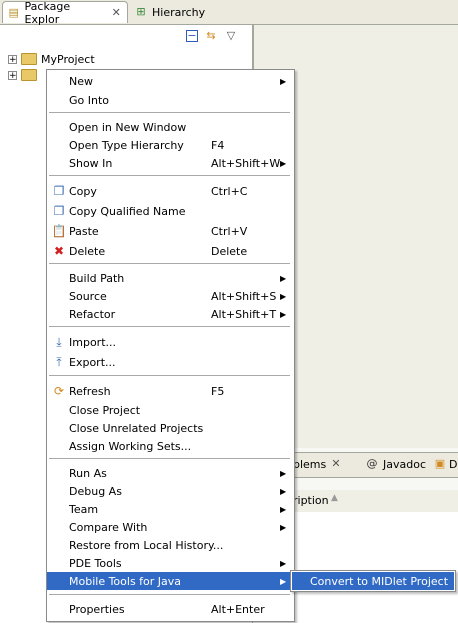 This screenshot has width=458, height=623. What do you see at coordinates (125, 581) in the screenshot?
I see `menu-item-label: Mobile Tools for Java` at bounding box center [125, 581].